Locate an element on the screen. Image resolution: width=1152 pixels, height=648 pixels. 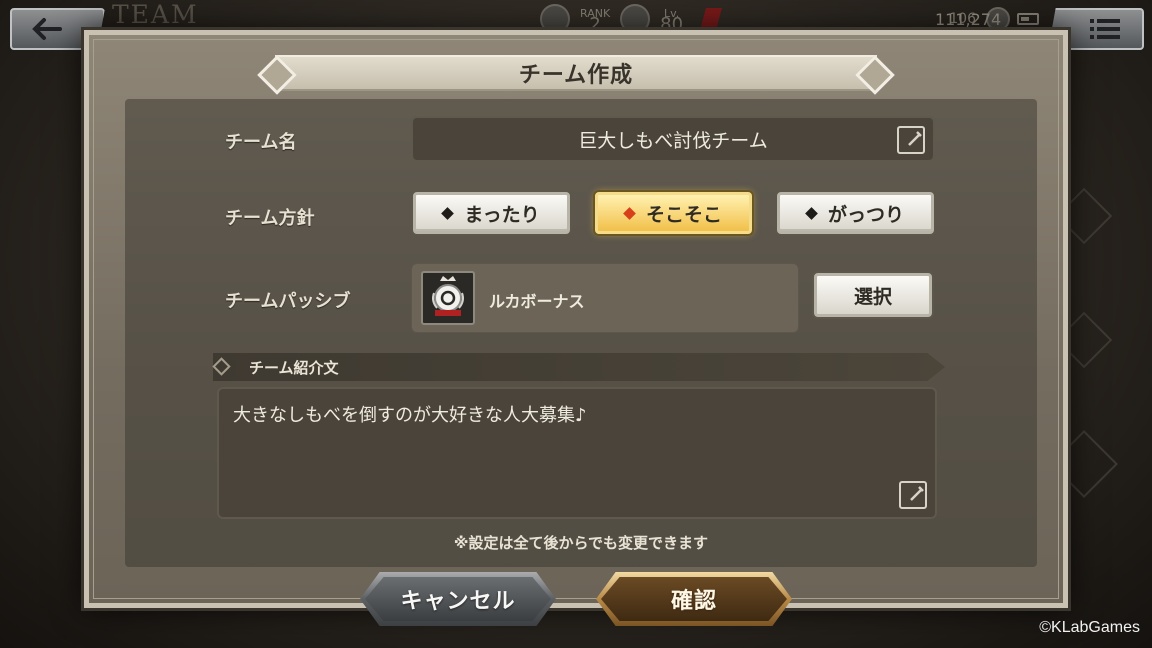
dialog-title: チーム作成 is located at coordinates (576, 75).